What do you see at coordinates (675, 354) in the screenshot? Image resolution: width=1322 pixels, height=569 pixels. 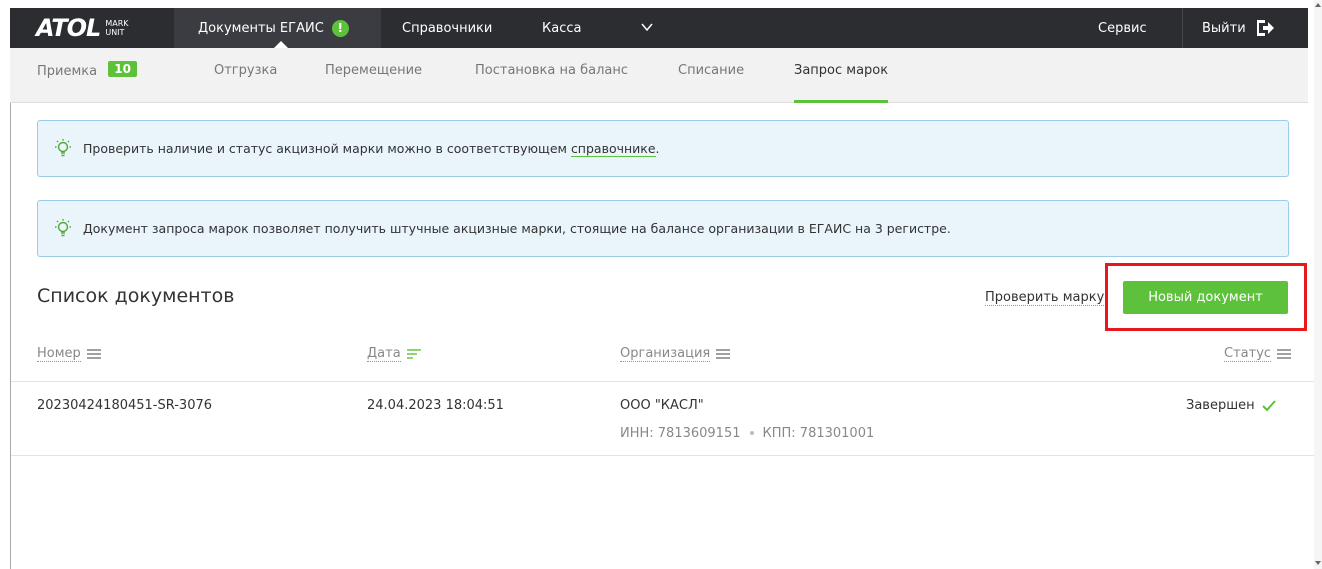 I see `column-header-organization: Организация` at bounding box center [675, 354].